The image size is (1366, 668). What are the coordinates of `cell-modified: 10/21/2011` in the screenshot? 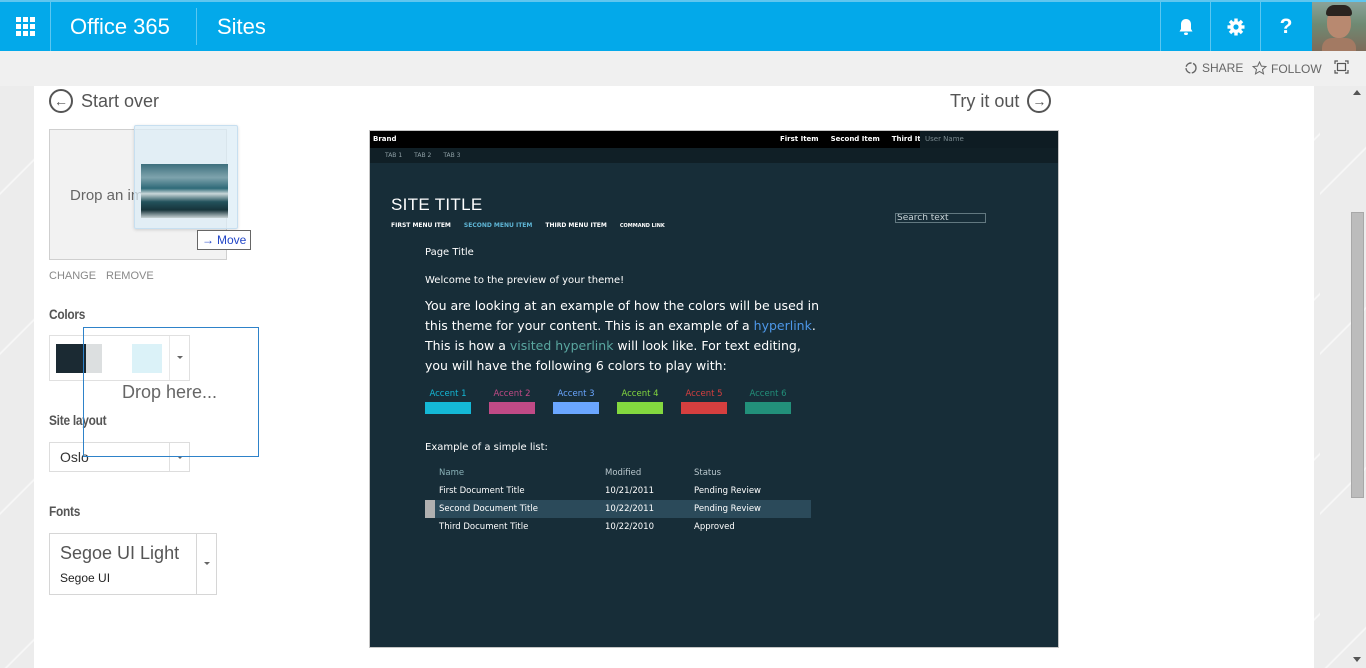 It's located at (629, 491).